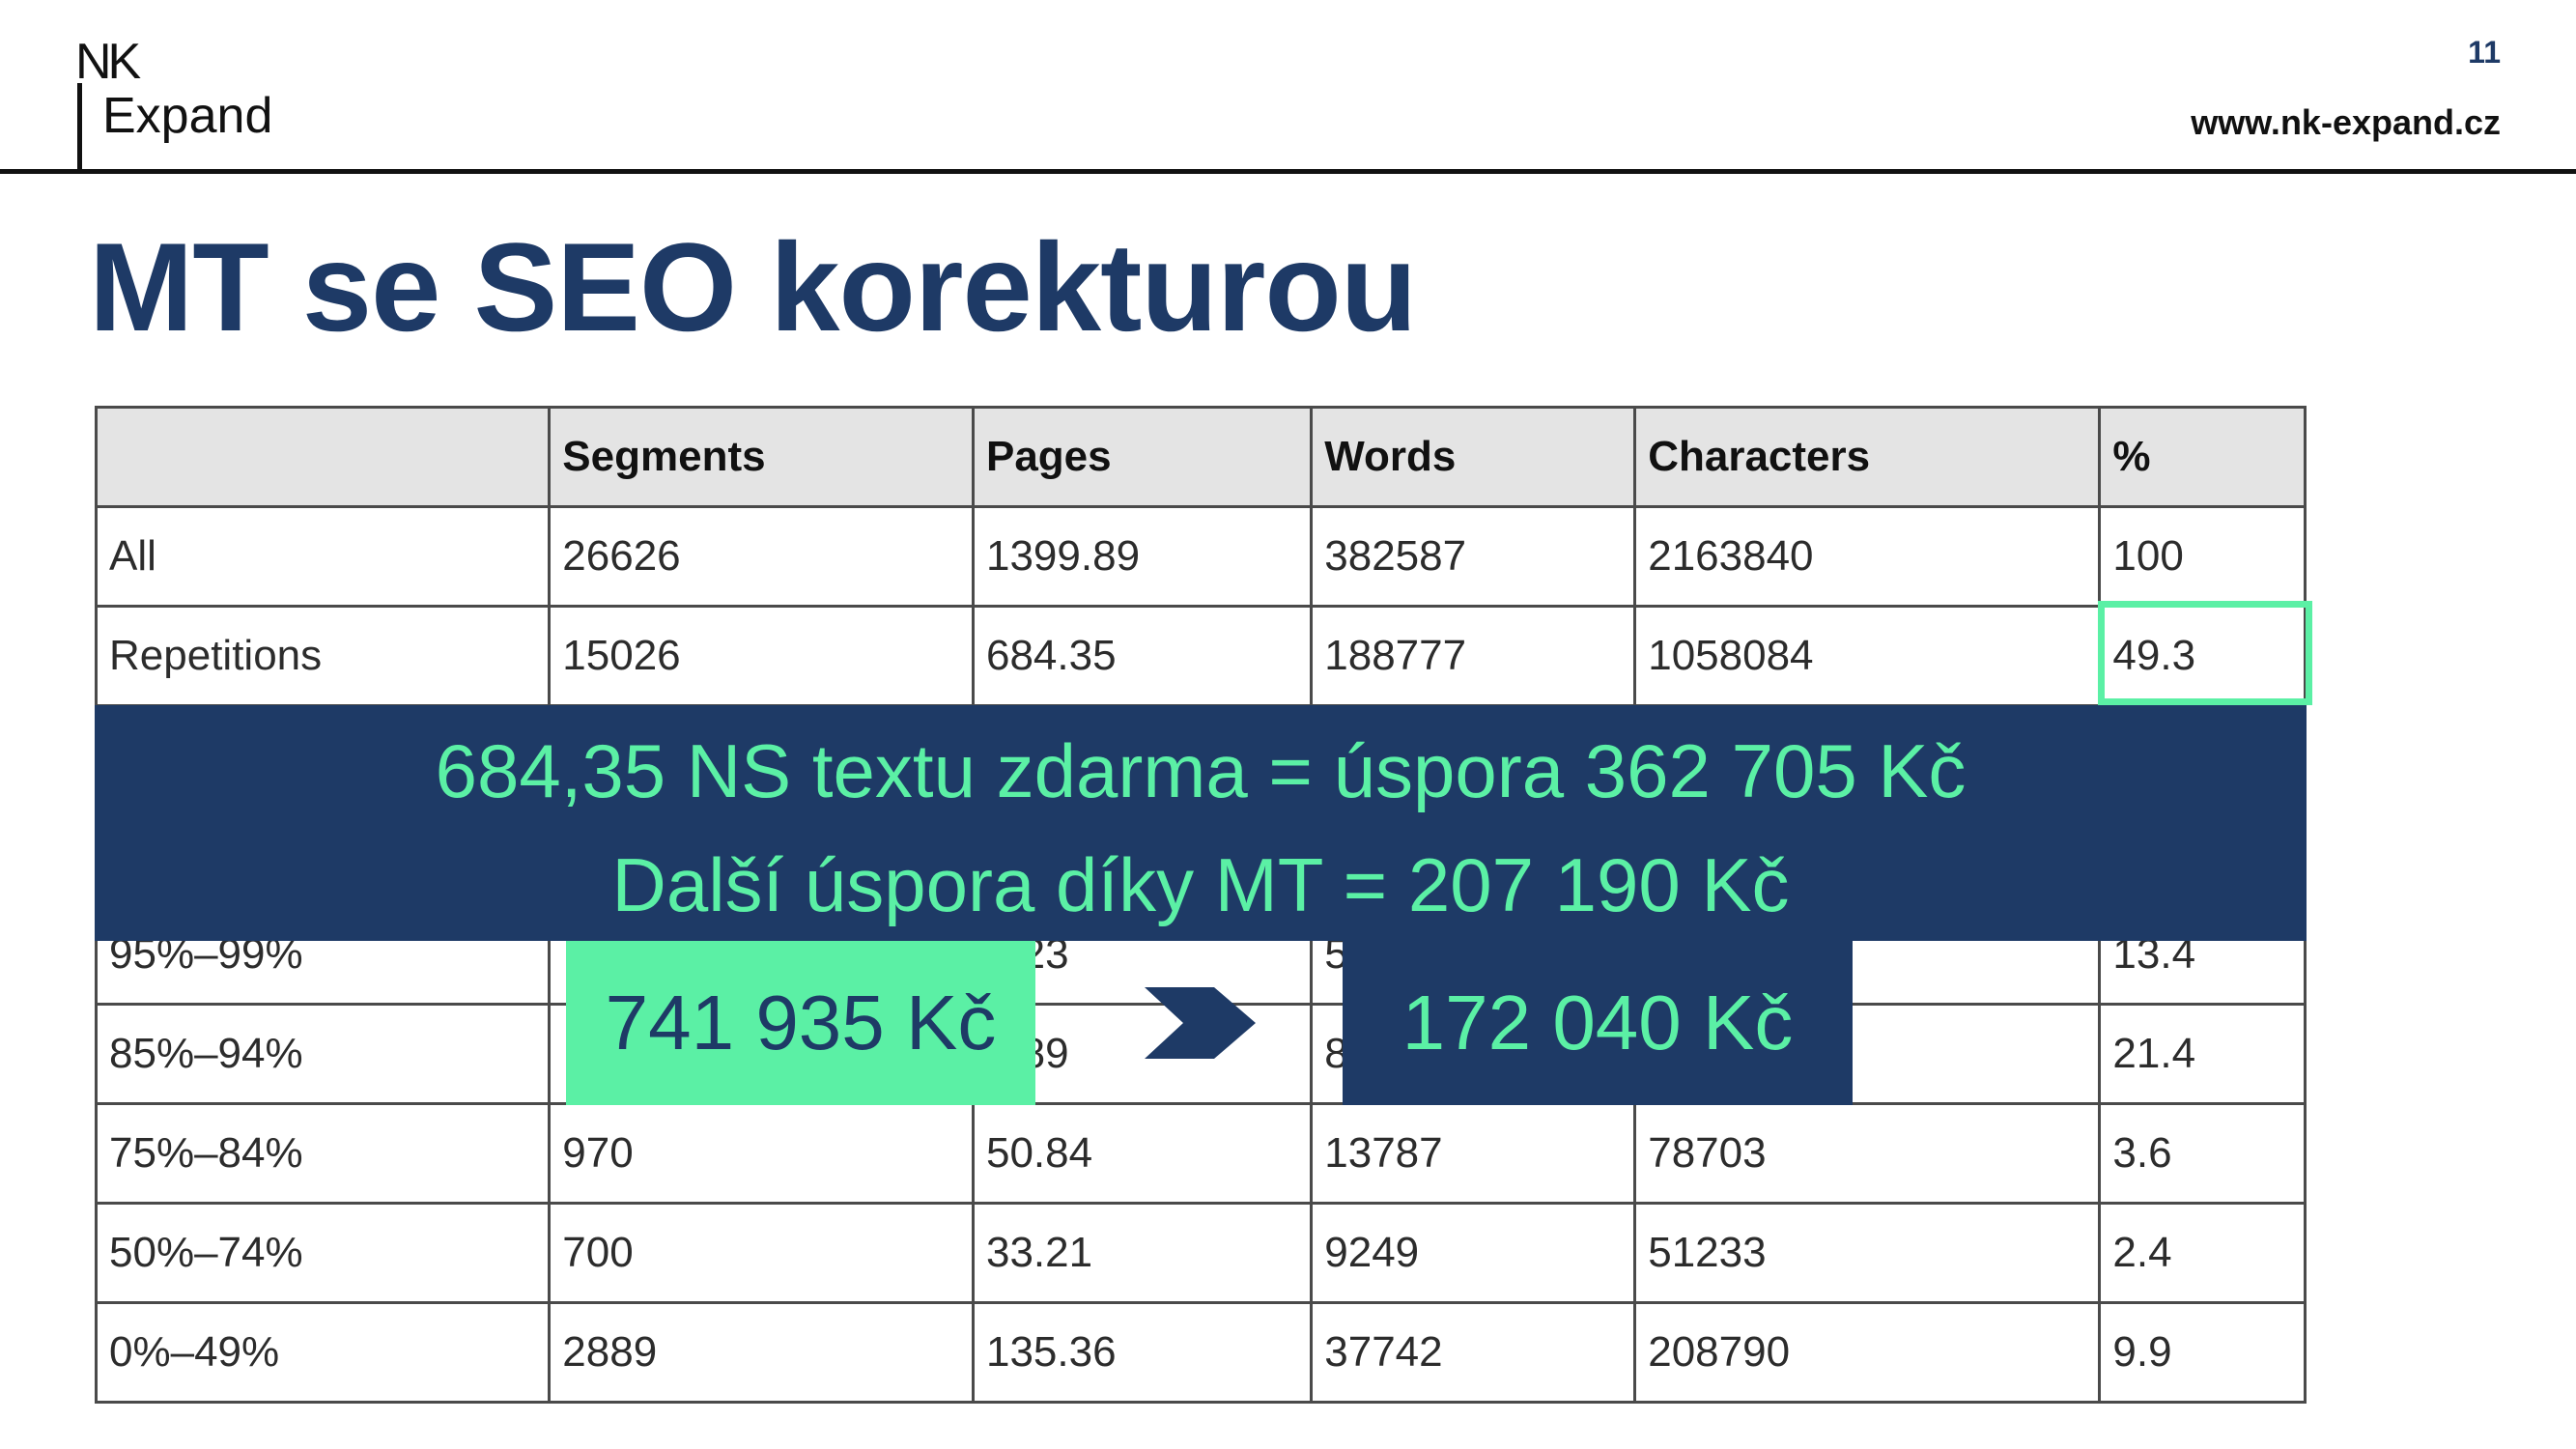 Image resolution: width=2576 pixels, height=1449 pixels. Describe the element at coordinates (2202, 1352) in the screenshot. I see `table-cell: 9.9` at that location.